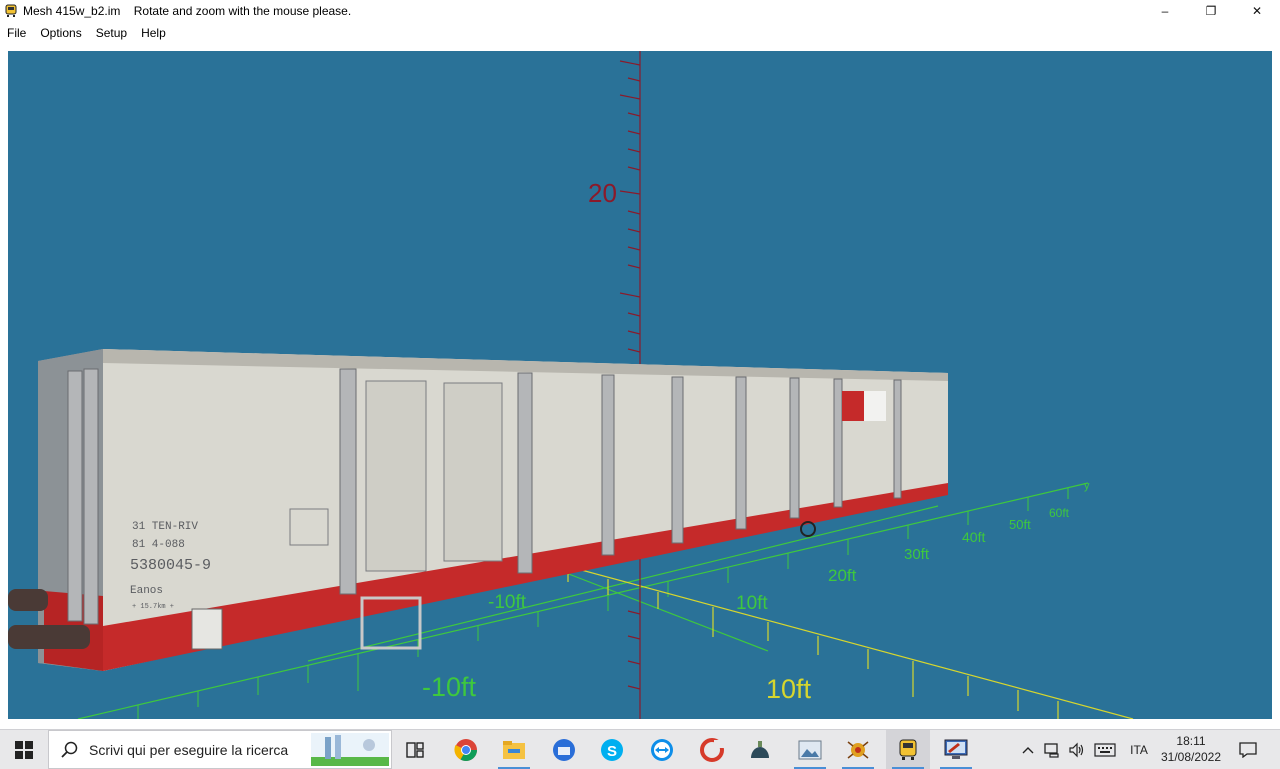 The height and width of the screenshot is (769, 1280). Describe the element at coordinates (466, 749) in the screenshot. I see `chrome-icon` at that location.